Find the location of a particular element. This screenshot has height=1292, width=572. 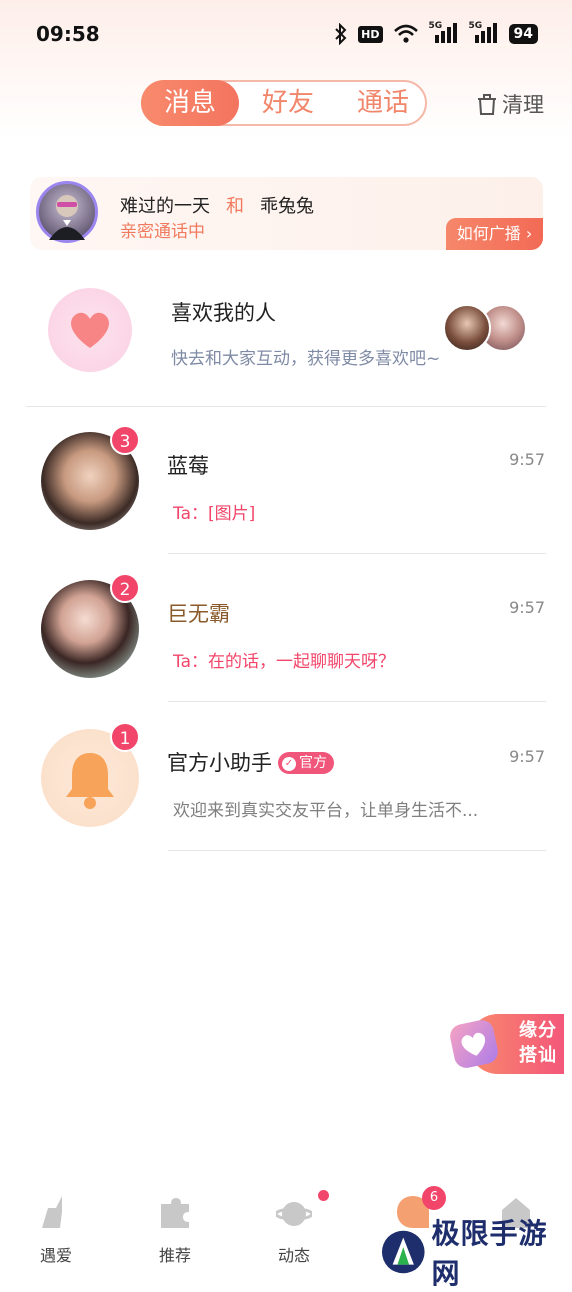

likes-title: 喜欢我的人 is located at coordinates (223, 313).